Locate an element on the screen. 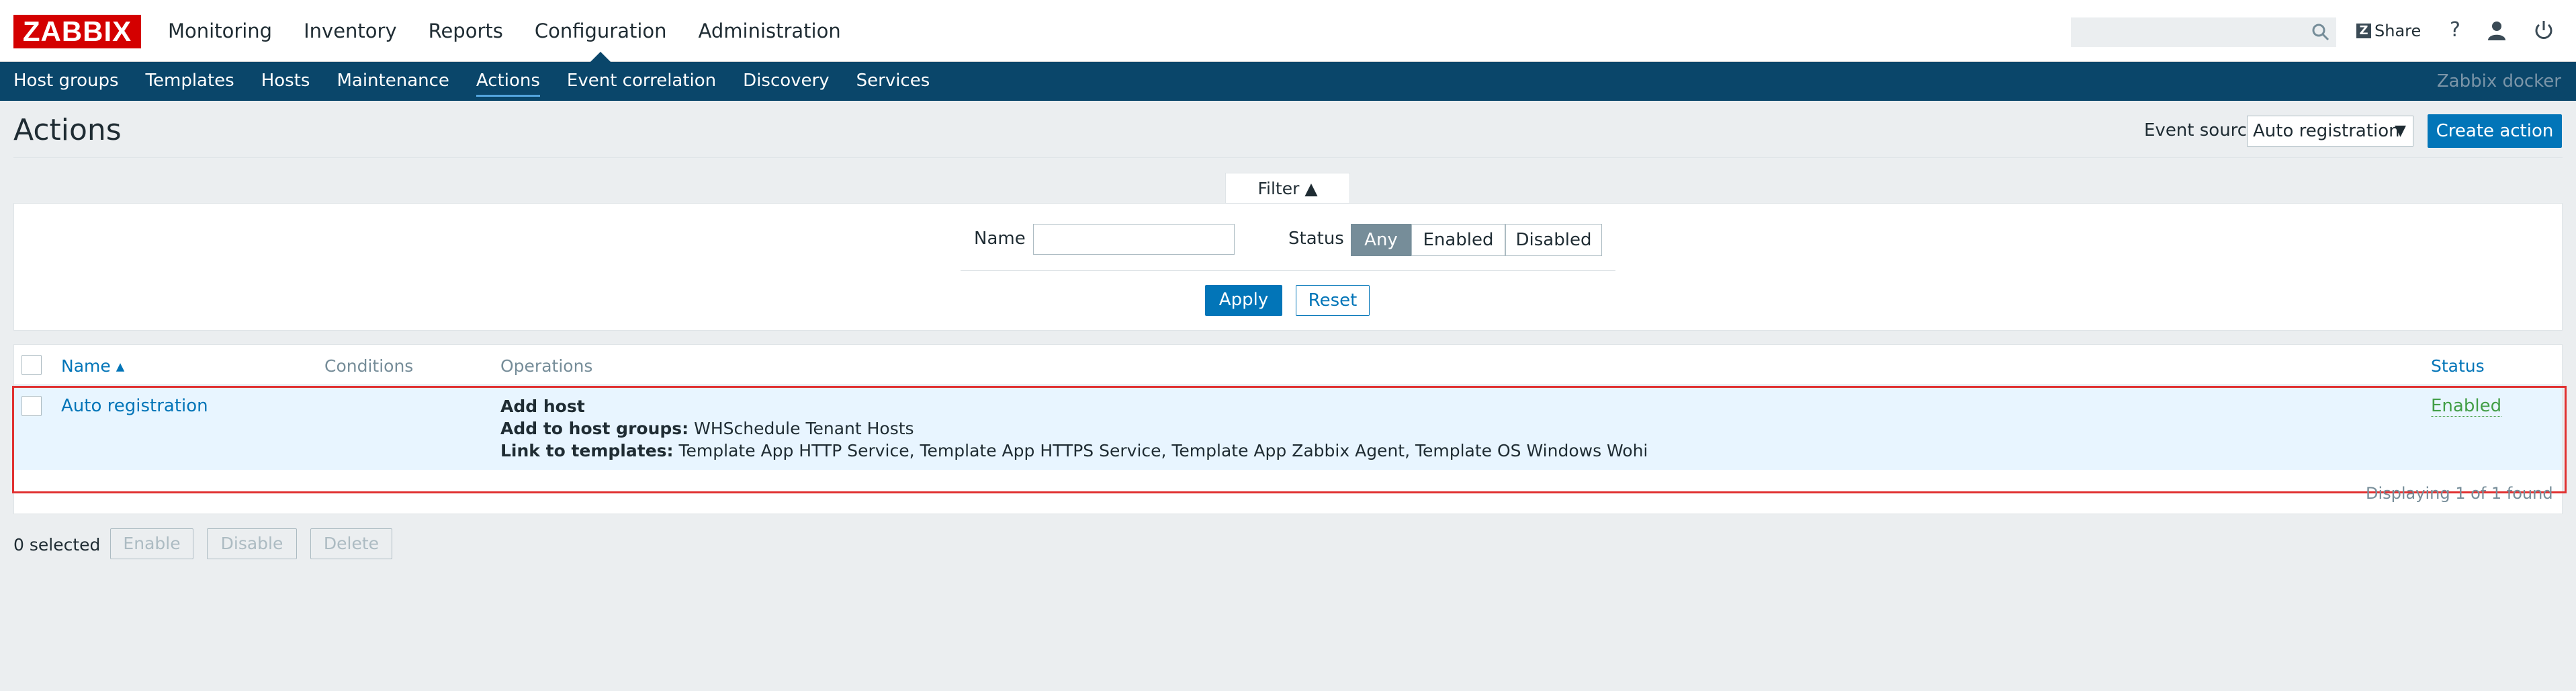 The height and width of the screenshot is (691, 2576). main-nav-reports: Reports is located at coordinates (466, 31).